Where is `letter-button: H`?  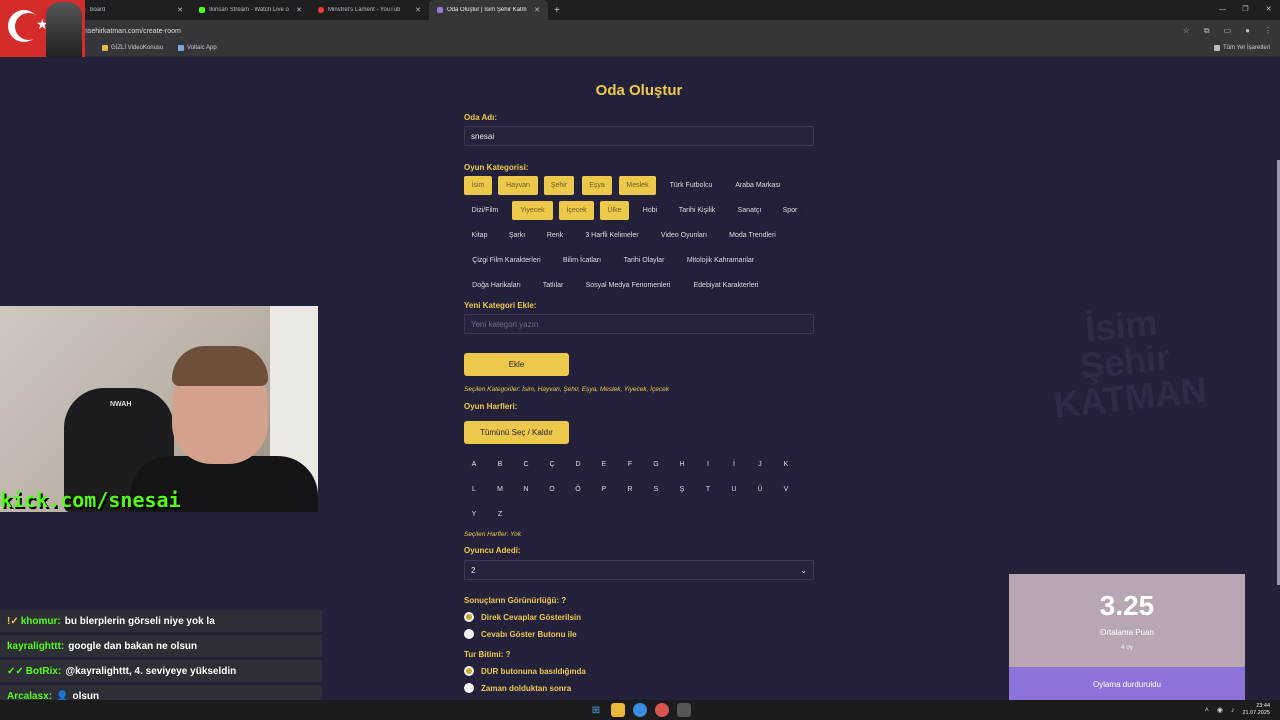
letter-button: H is located at coordinates (682, 464).